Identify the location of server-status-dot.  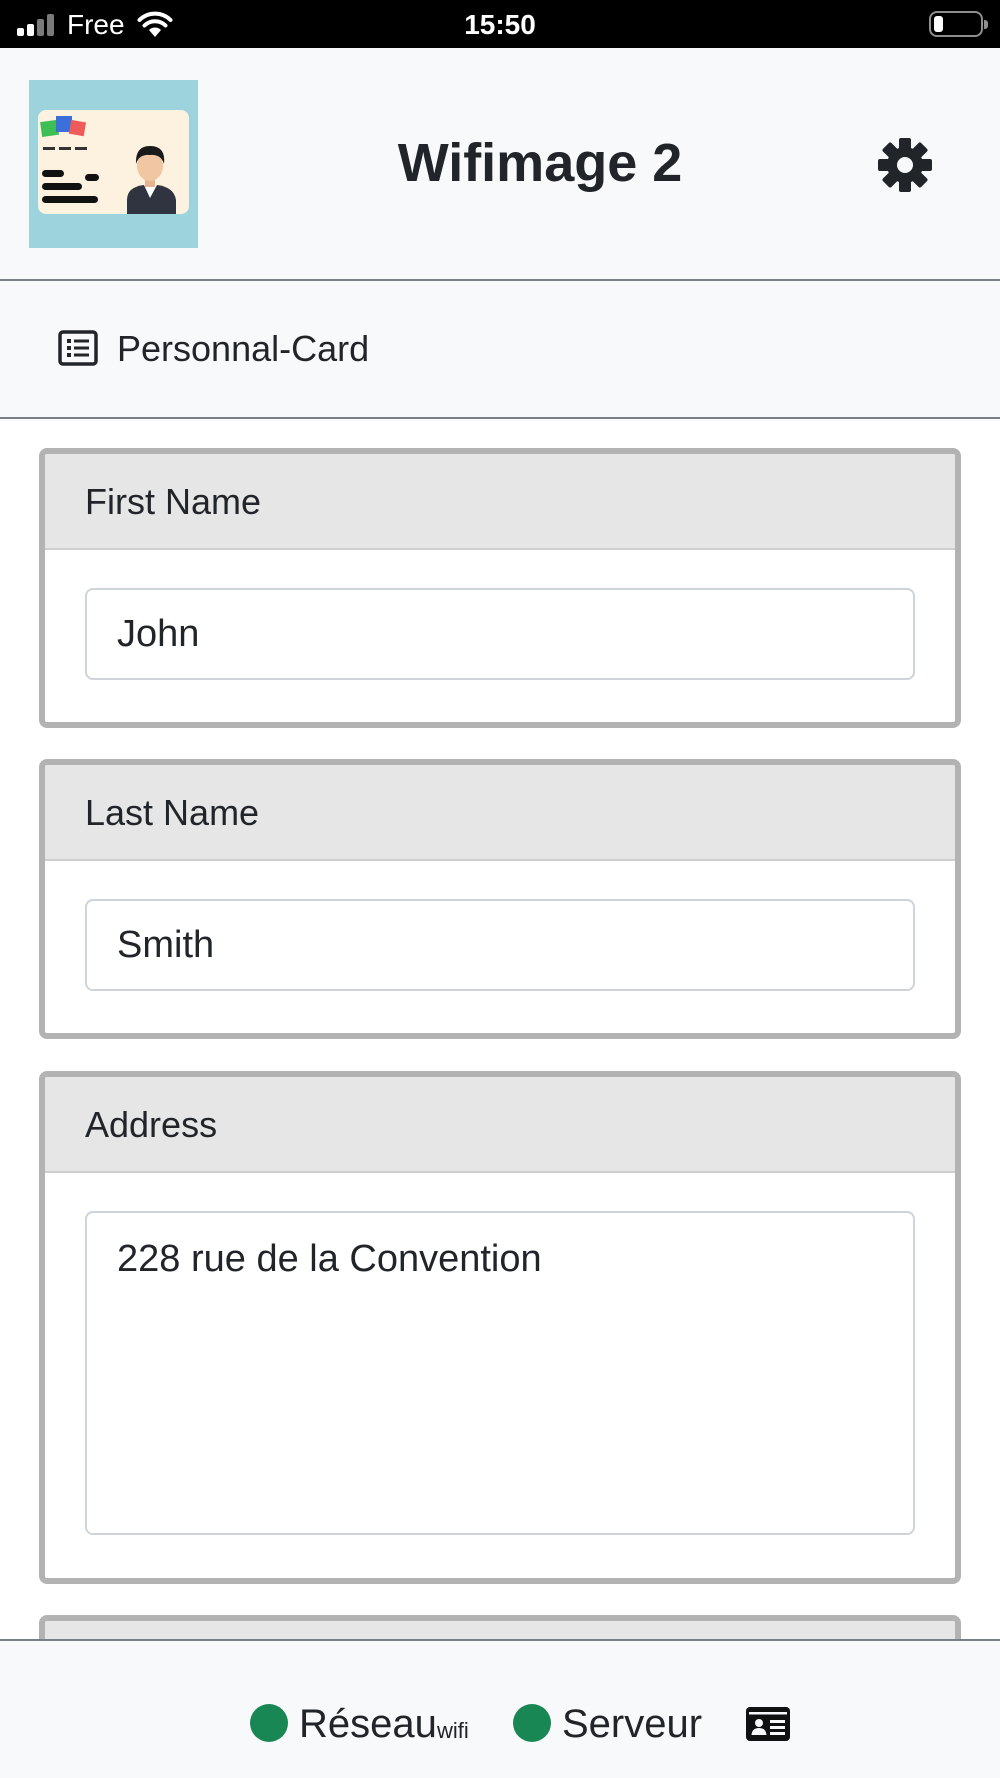
(532, 1723).